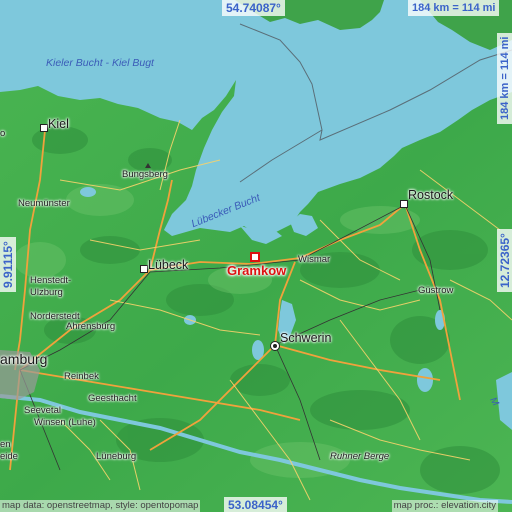 The image size is (512, 512). I want to click on coord-right: 12.72365°, so click(504, 260).